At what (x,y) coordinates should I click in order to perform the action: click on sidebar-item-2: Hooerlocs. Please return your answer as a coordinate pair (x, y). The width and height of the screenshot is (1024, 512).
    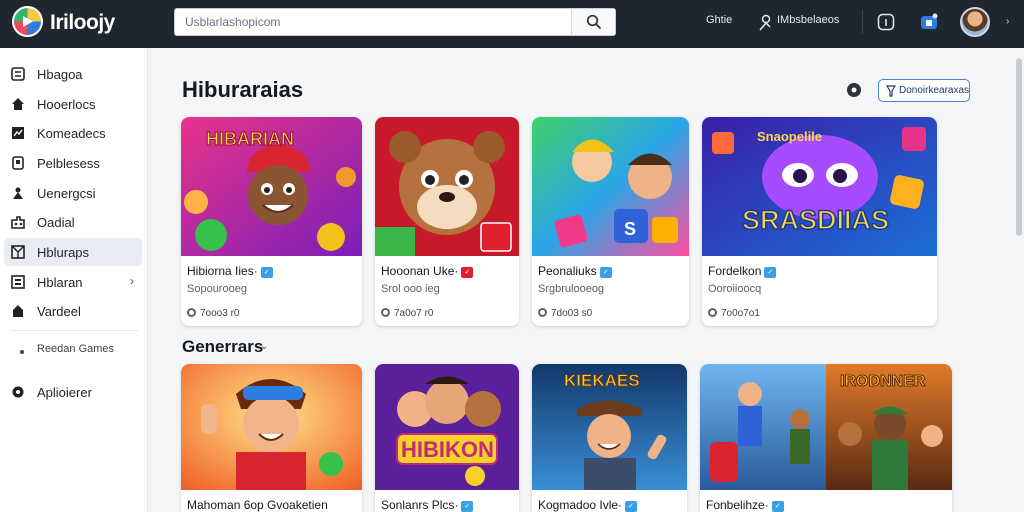
    Looking at the image, I should click on (73, 104).